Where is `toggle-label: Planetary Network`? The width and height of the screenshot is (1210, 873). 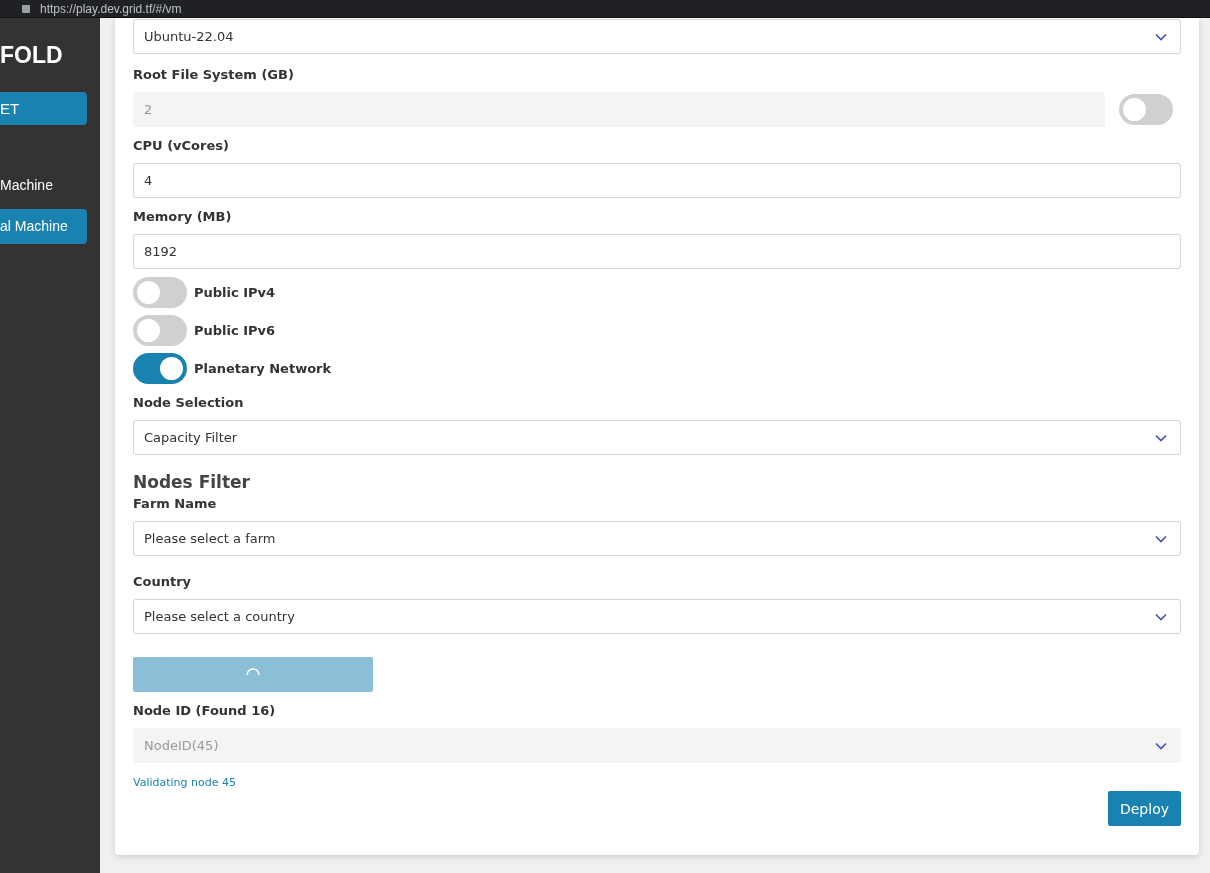 toggle-label: Planetary Network is located at coordinates (263, 368).